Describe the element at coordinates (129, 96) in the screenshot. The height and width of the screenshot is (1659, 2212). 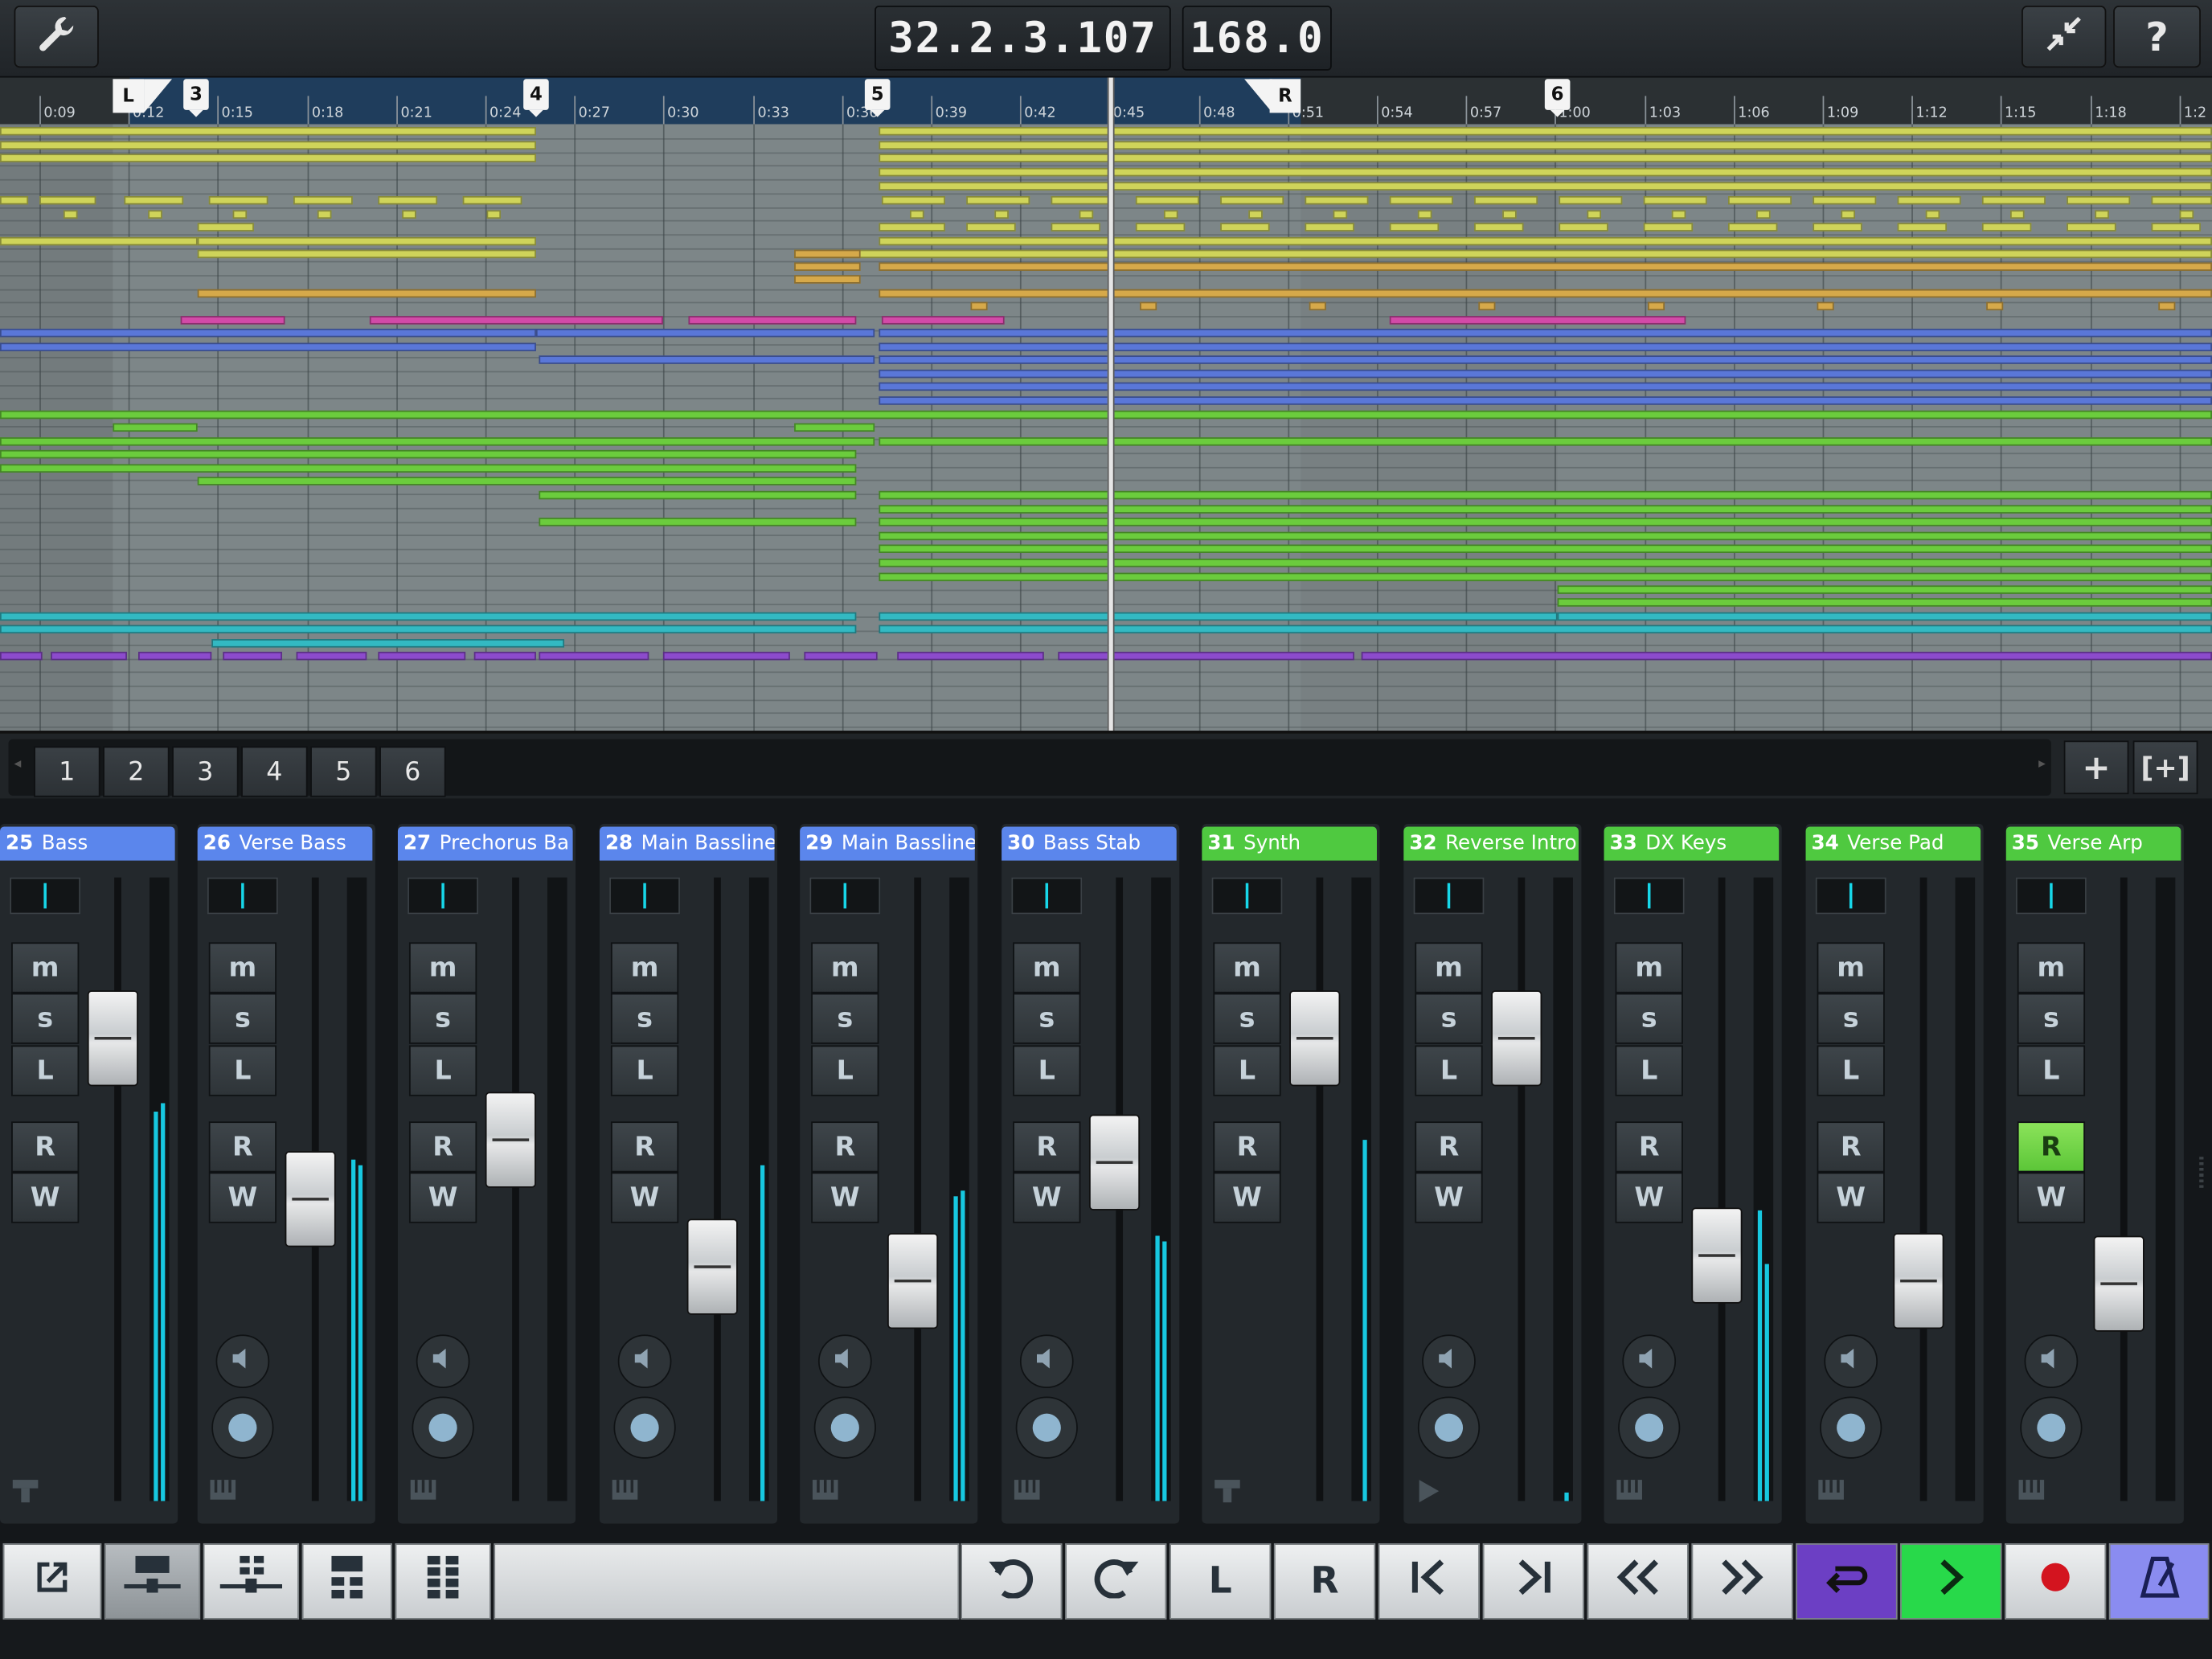
I see `left-locator-flag: L` at that location.